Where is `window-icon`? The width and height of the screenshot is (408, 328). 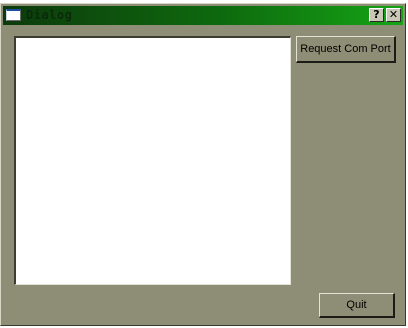 window-icon is located at coordinates (13, 15).